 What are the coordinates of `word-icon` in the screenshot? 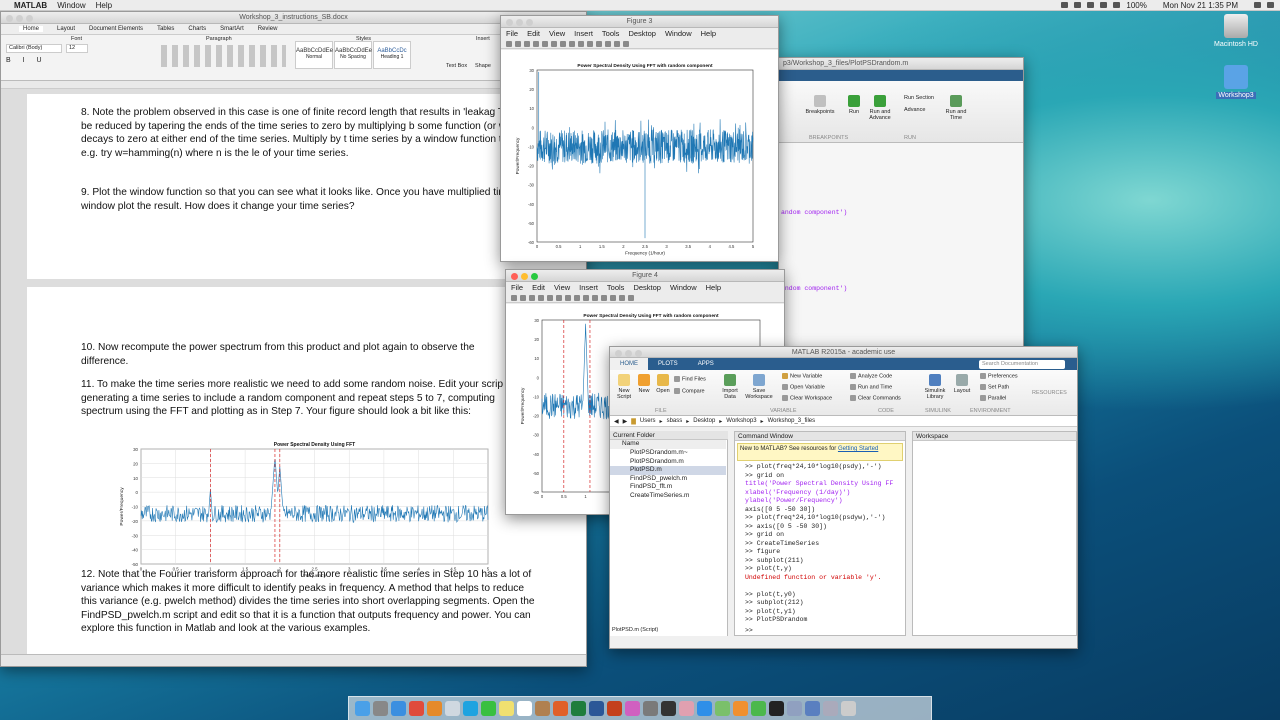 It's located at (596, 708).